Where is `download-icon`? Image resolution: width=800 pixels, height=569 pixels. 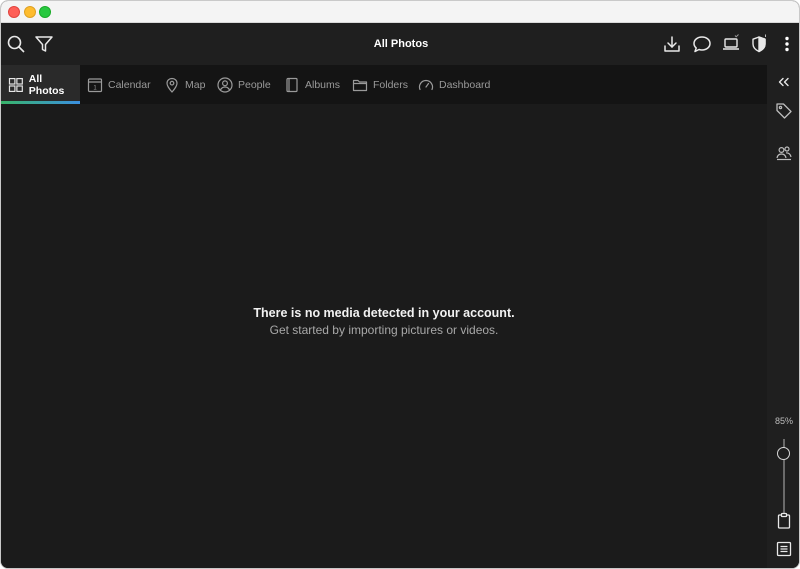
download-icon is located at coordinates (672, 44).